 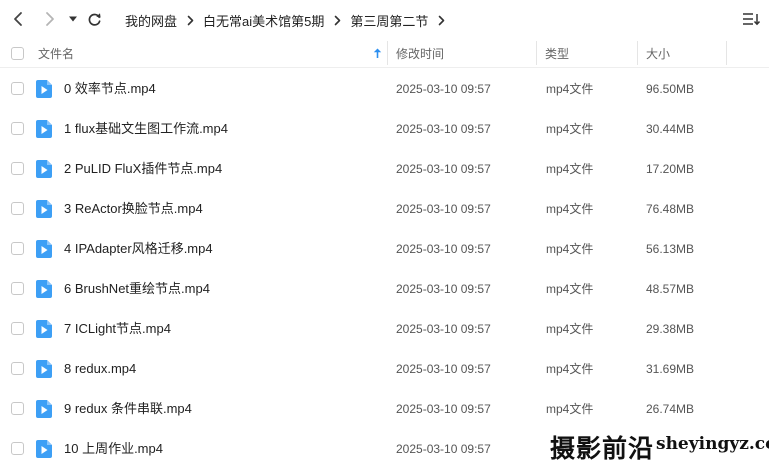 What do you see at coordinates (466, 53) in the screenshot?
I see `column-header-modified: 修改时间` at bounding box center [466, 53].